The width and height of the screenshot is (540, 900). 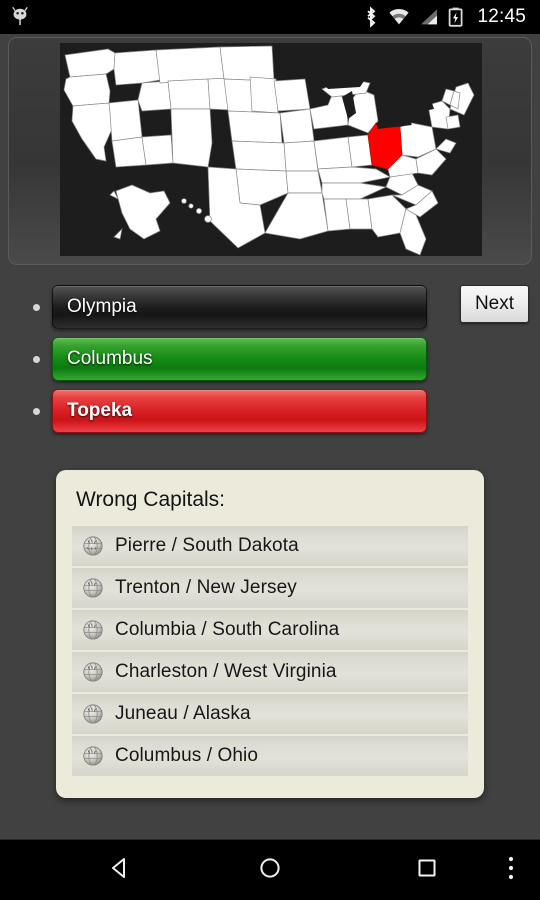 I want to click on state-id, so click(x=137, y=67).